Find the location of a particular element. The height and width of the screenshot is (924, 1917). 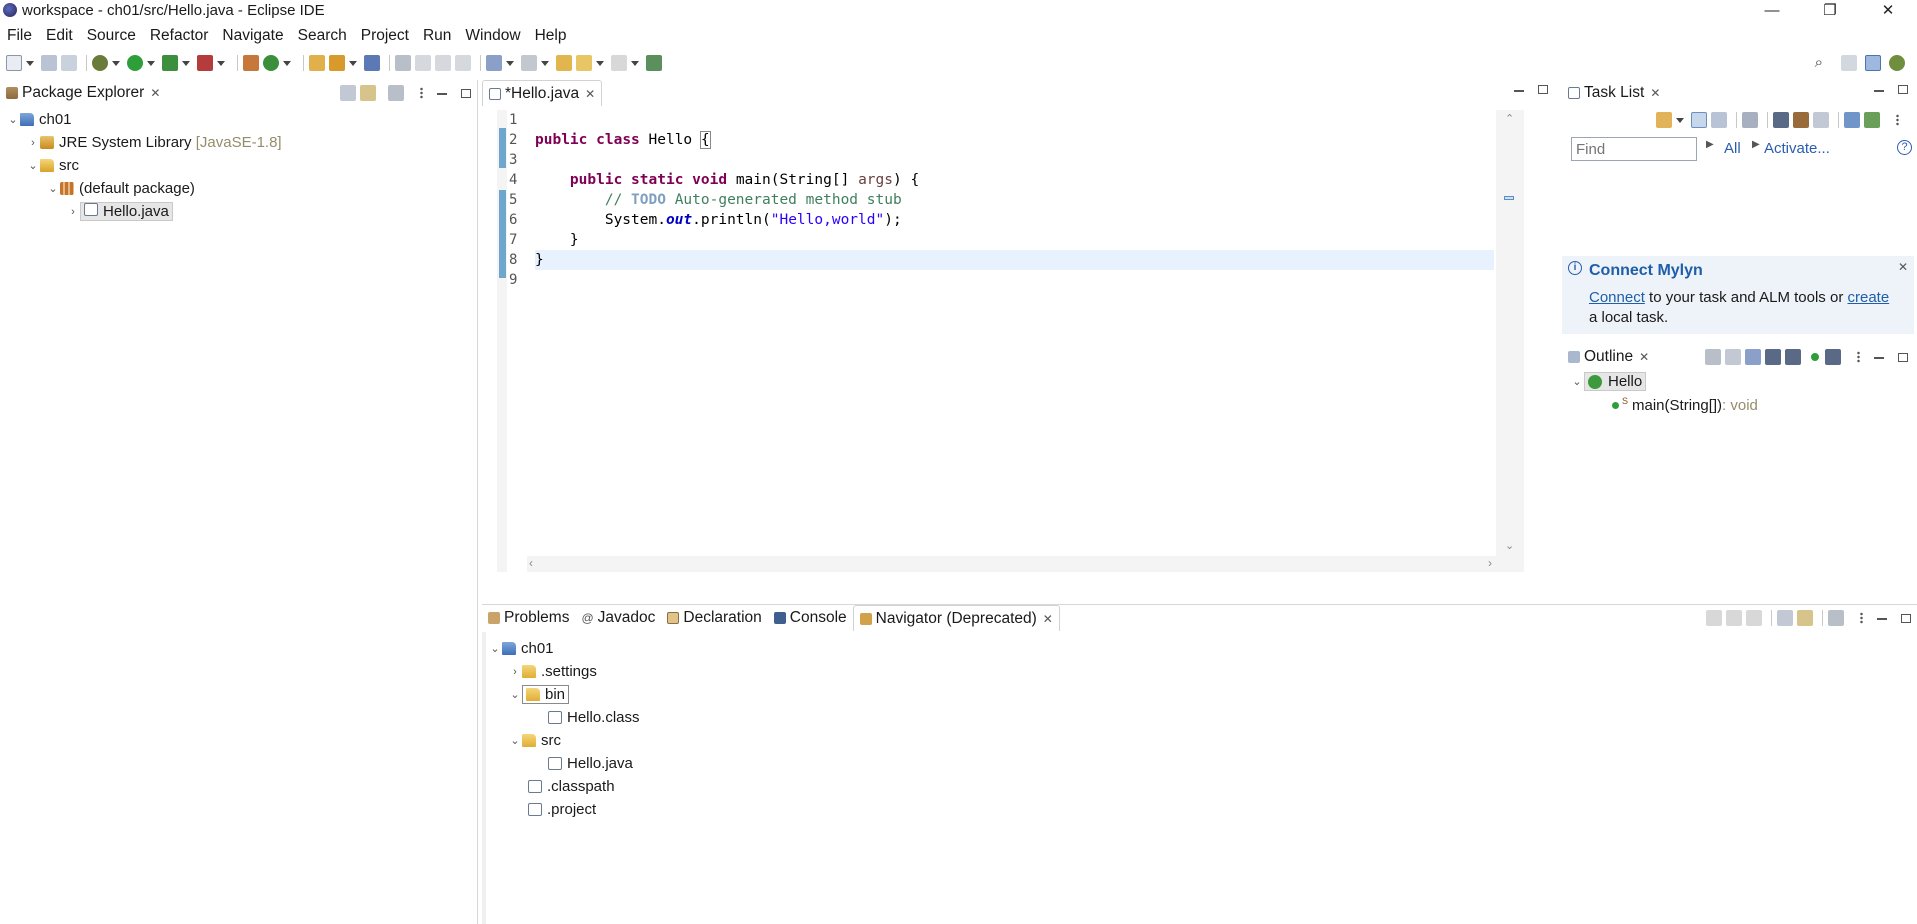

back-icon is located at coordinates (1714, 618).